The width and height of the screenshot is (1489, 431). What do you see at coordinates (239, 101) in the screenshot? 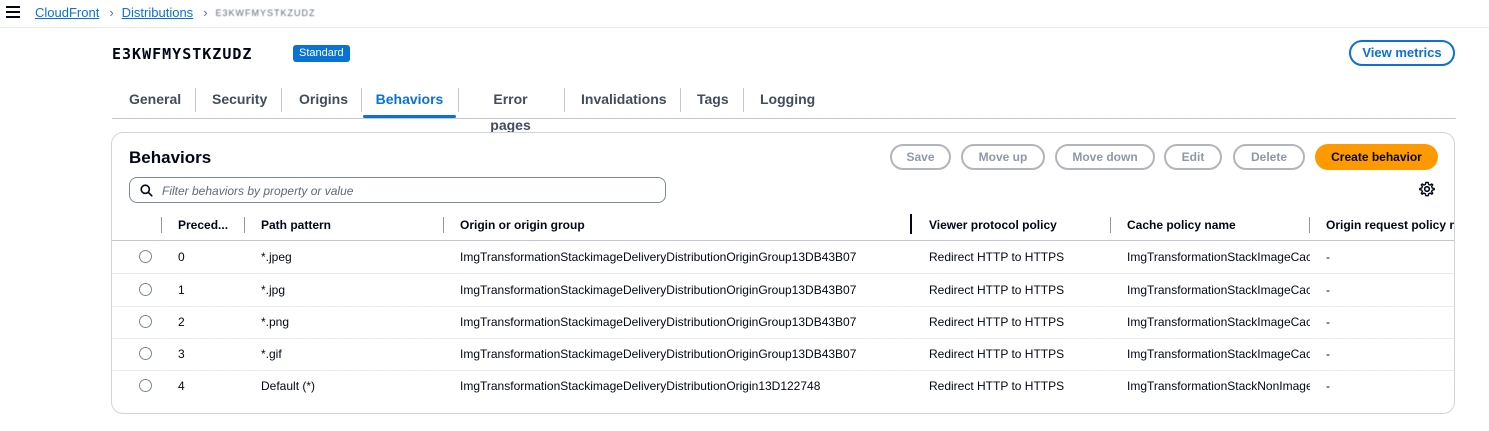
I see `tab-security: Security` at bounding box center [239, 101].